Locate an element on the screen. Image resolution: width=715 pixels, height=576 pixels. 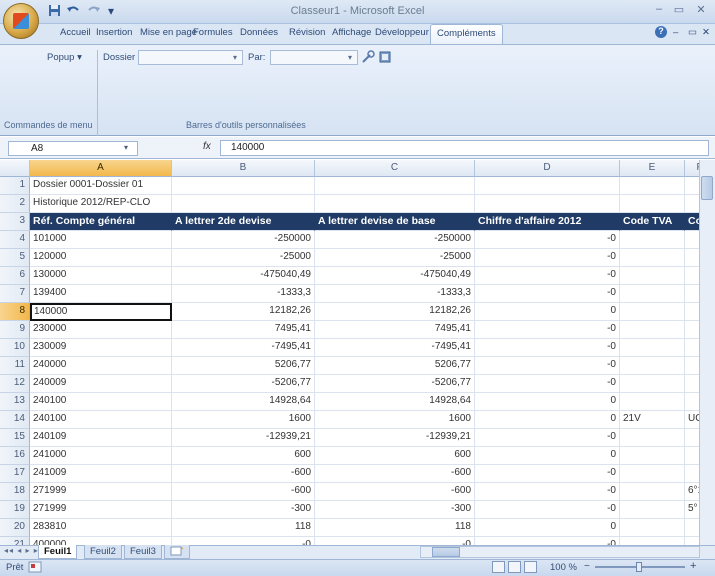
table-header-cell: A lettrer devise de base is located at coordinates (395, 222).